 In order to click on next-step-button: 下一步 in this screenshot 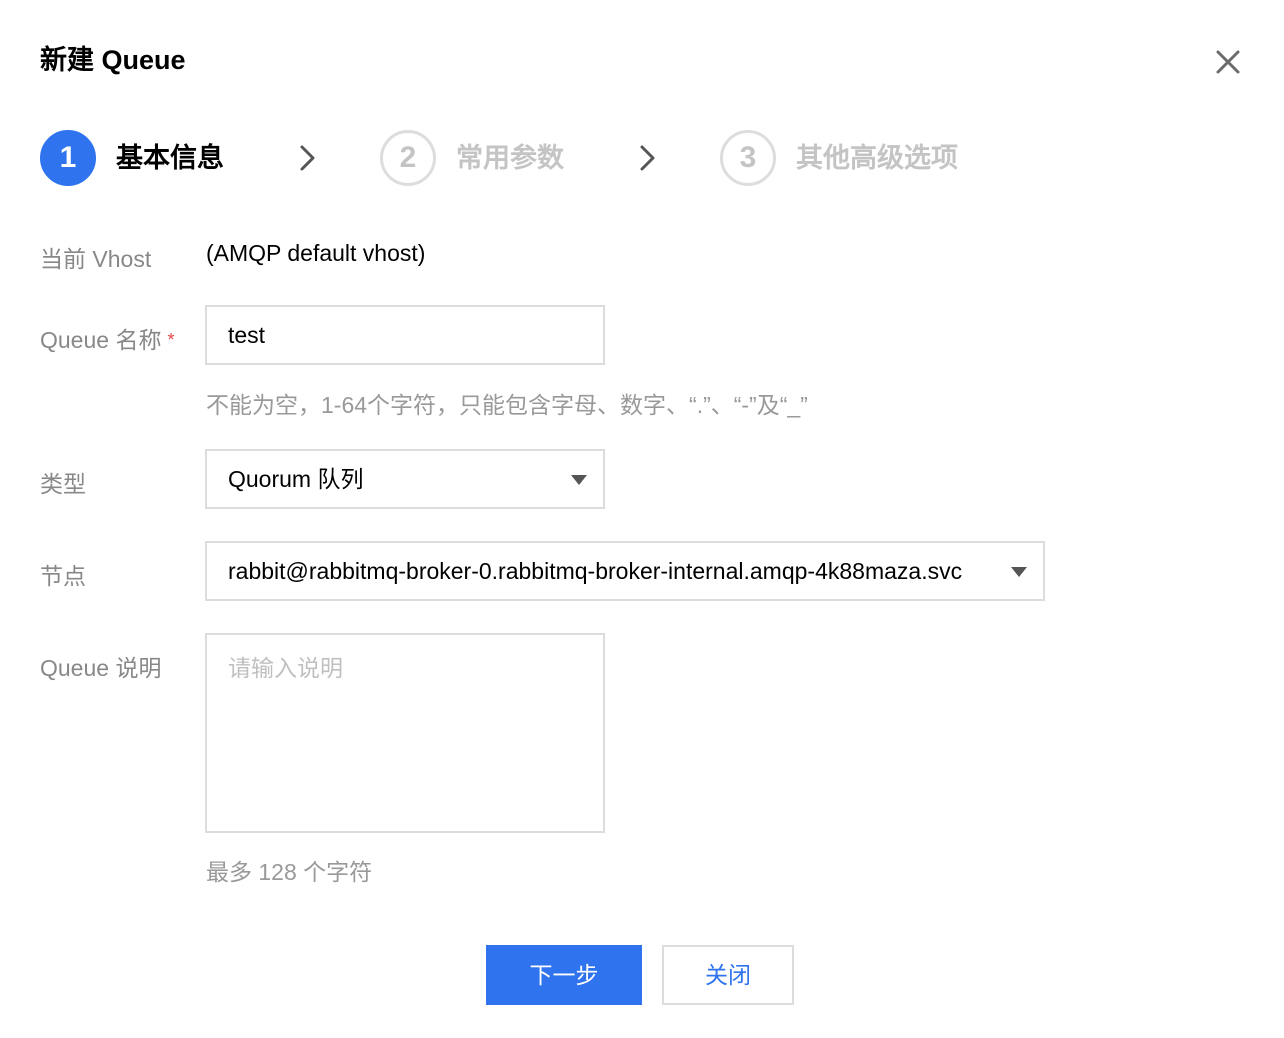, I will do `click(564, 975)`.